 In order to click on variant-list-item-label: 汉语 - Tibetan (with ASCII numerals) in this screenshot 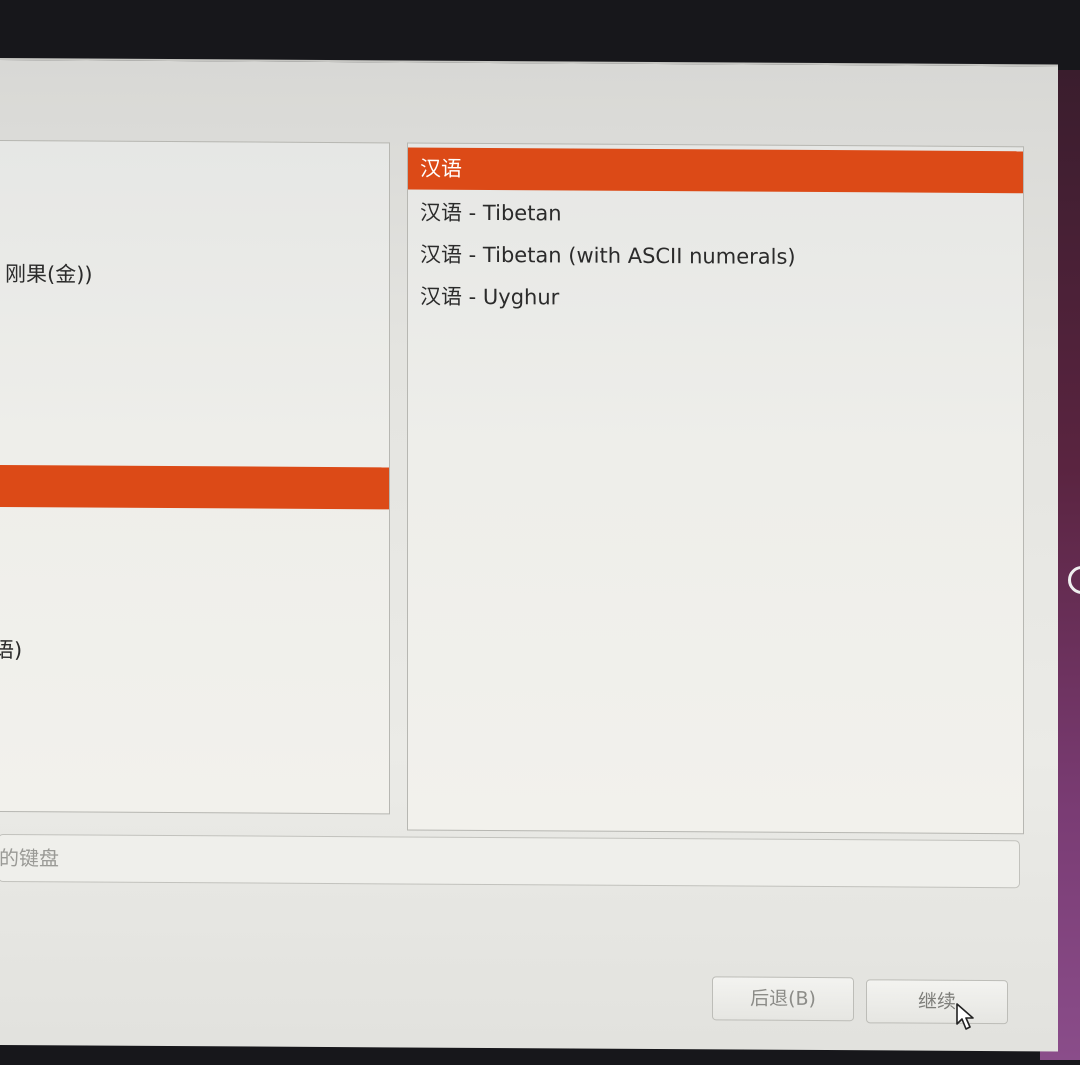, I will do `click(608, 255)`.